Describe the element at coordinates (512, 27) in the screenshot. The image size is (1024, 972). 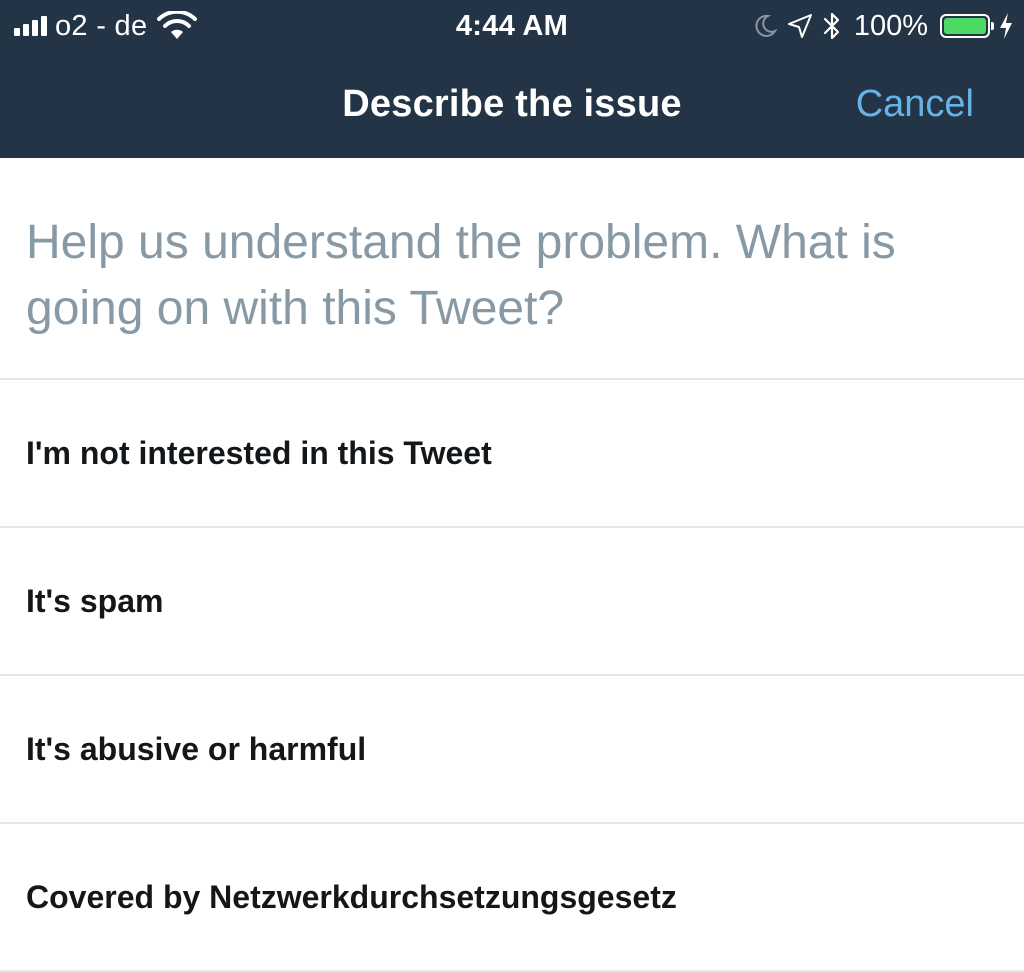
I see `status-bar: o2 - de 4:44 AM 100%` at that location.